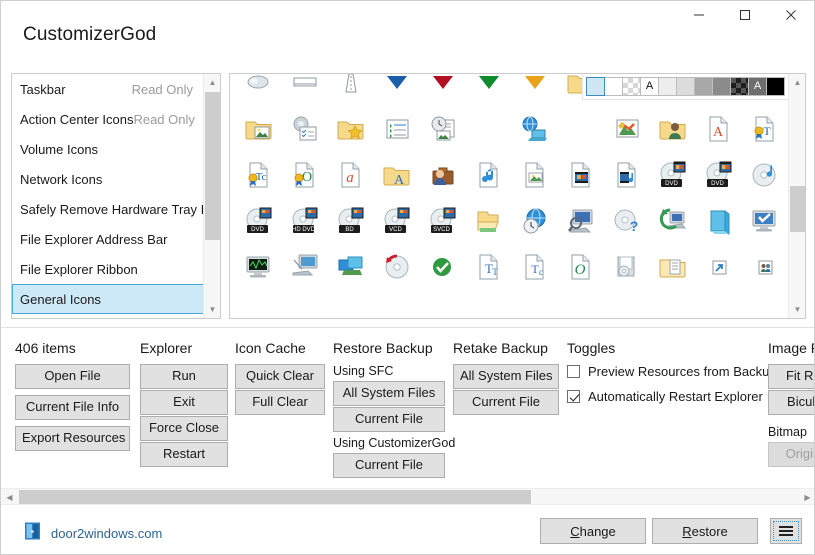 This screenshot has height=555, width=815. Describe the element at coordinates (275, 497) in the screenshot. I see `horizontal-scroll-thumb` at that location.